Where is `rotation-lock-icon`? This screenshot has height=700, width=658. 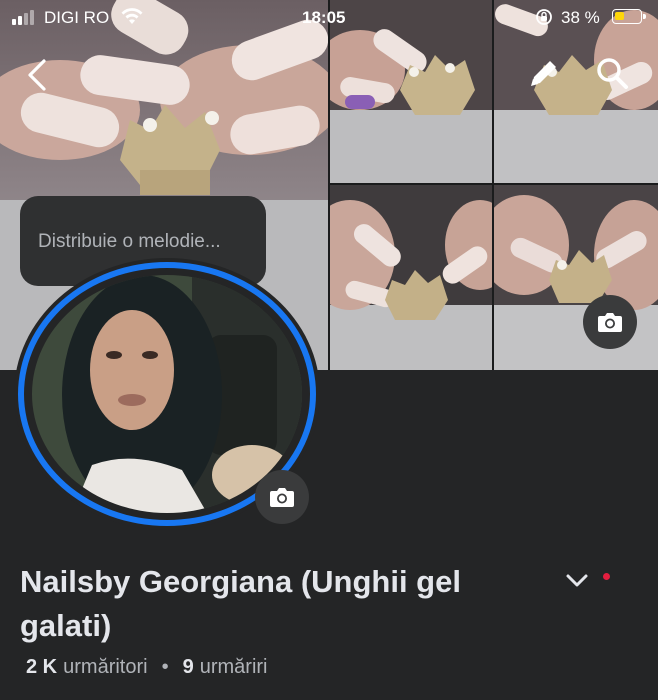 rotation-lock-icon is located at coordinates (544, 17).